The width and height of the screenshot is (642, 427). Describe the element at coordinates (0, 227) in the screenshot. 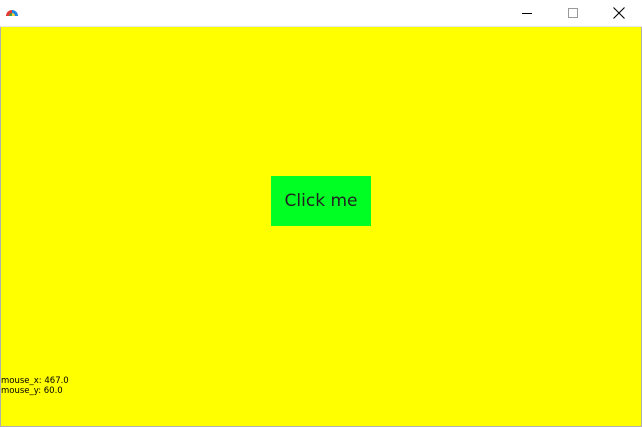

I see `window-frame-left` at that location.